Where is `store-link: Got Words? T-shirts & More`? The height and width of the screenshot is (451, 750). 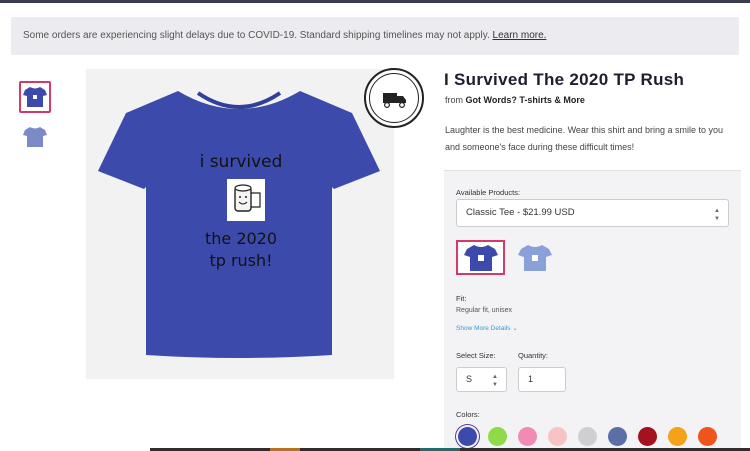 store-link: Got Words? T-shirts & More is located at coordinates (525, 100).